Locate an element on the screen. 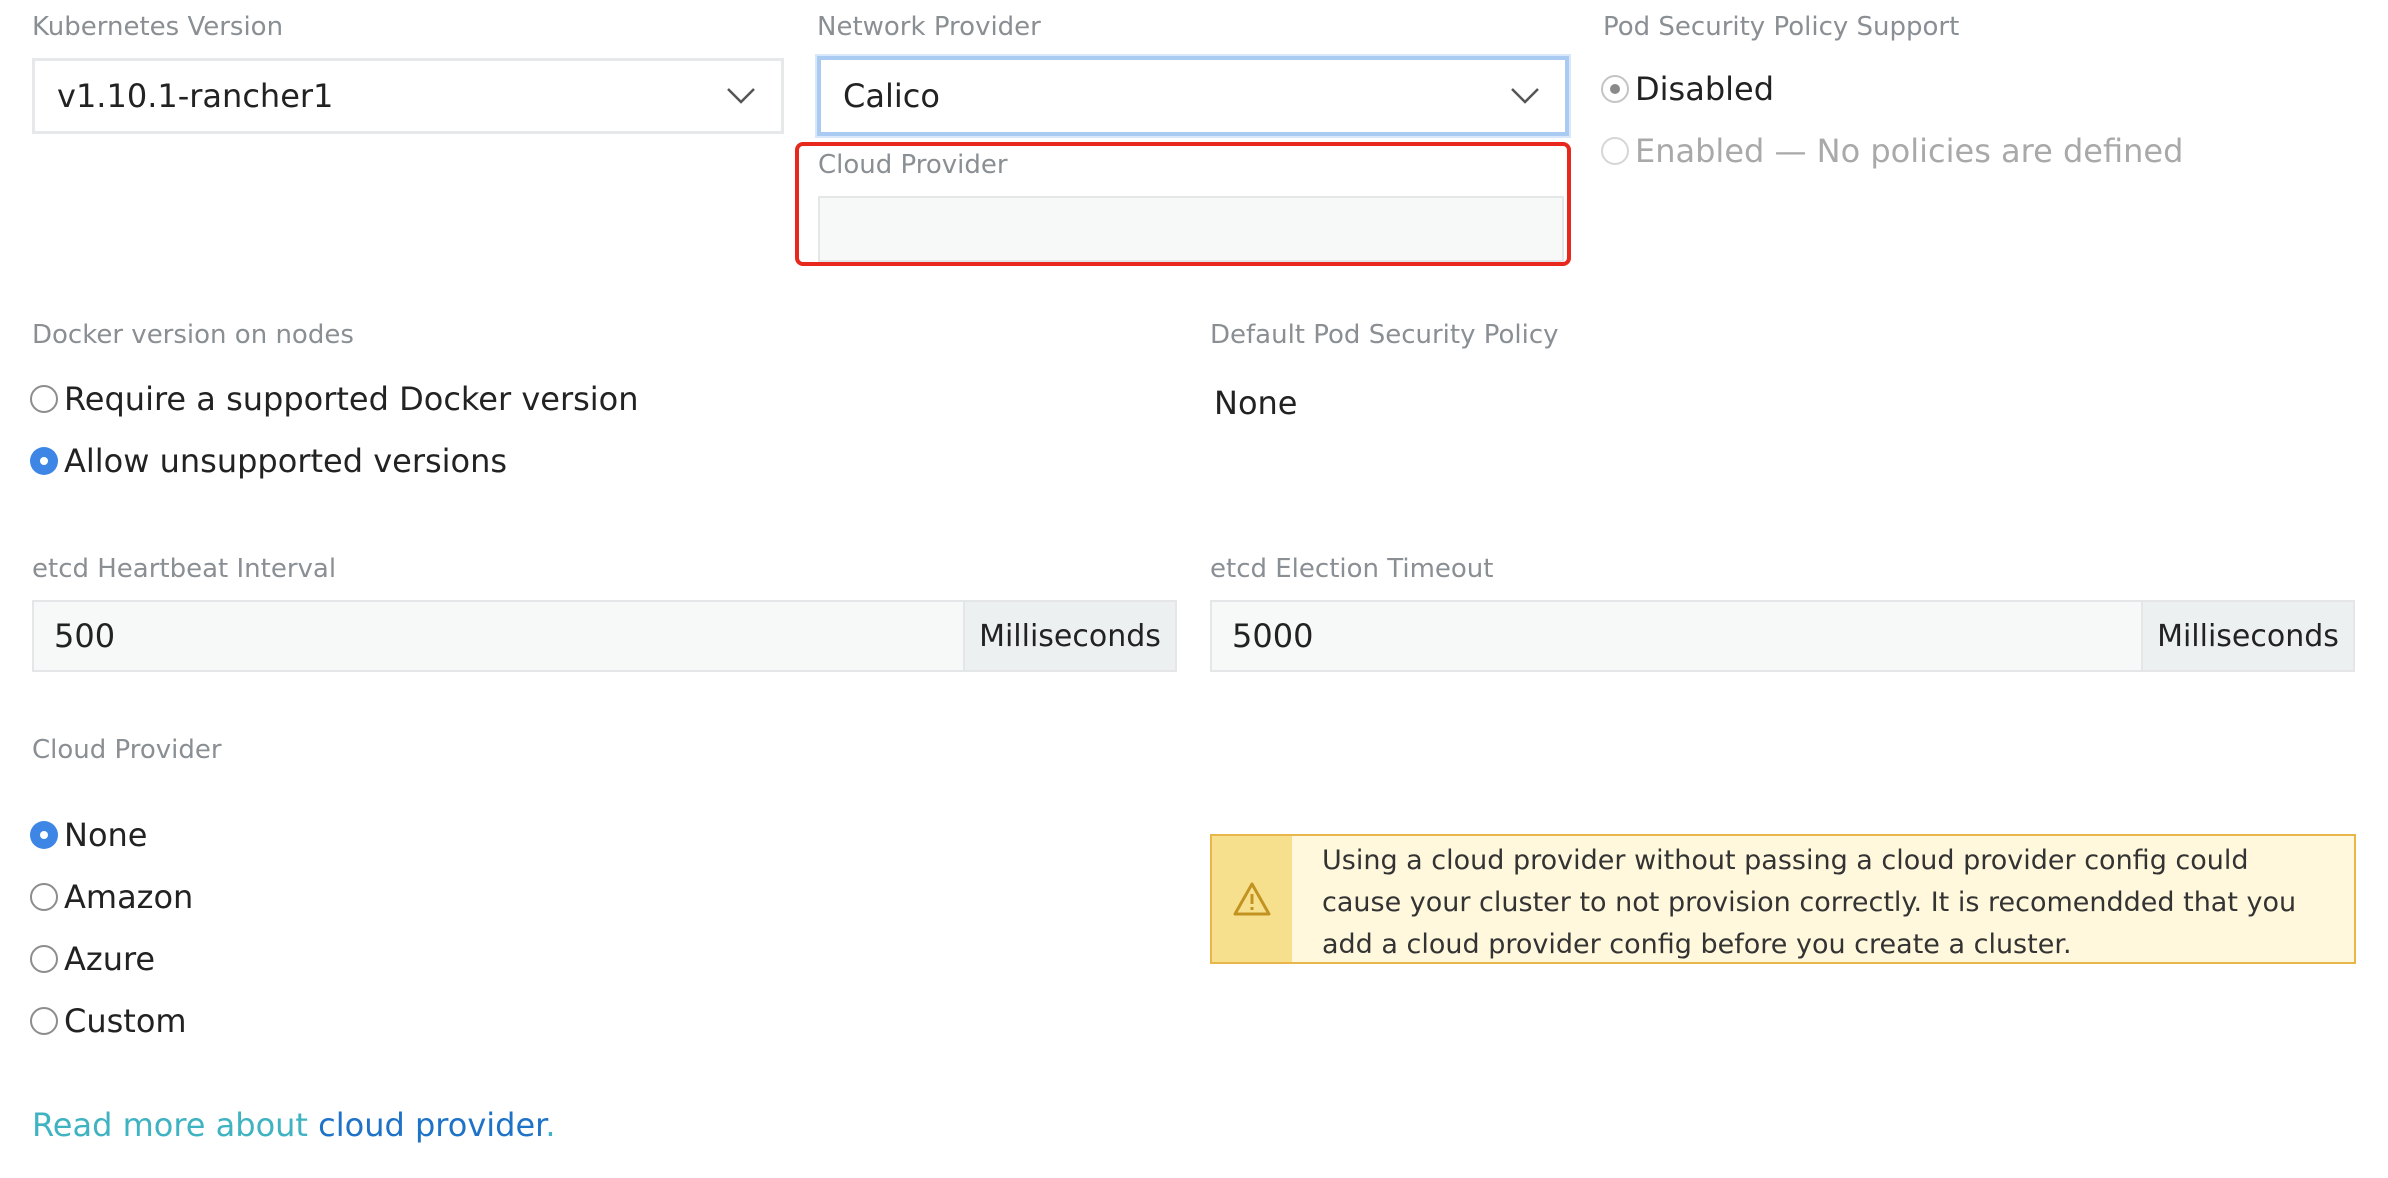 This screenshot has height=1178, width=2388. psp-disabled-radio is located at coordinates (1615, 89).